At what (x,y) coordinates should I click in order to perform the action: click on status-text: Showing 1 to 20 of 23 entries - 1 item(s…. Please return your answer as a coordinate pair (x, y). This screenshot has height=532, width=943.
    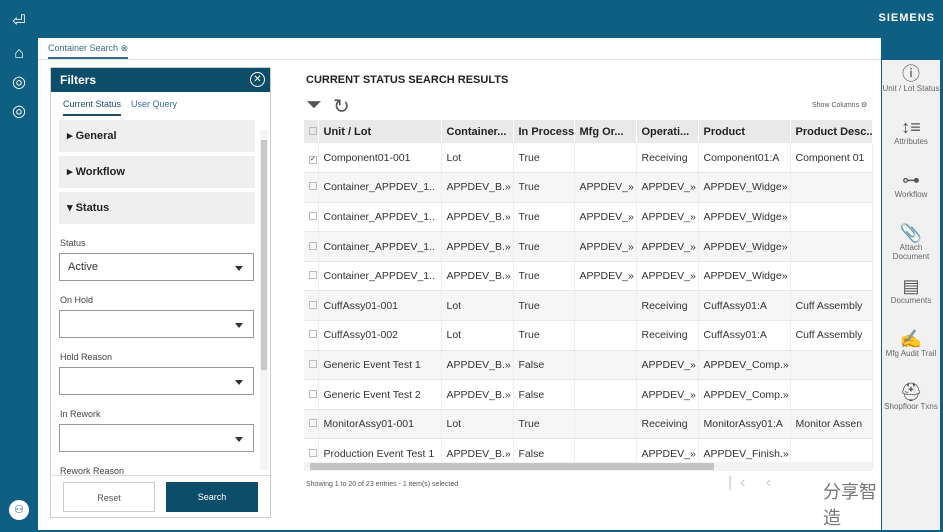
    Looking at the image, I should click on (382, 484).